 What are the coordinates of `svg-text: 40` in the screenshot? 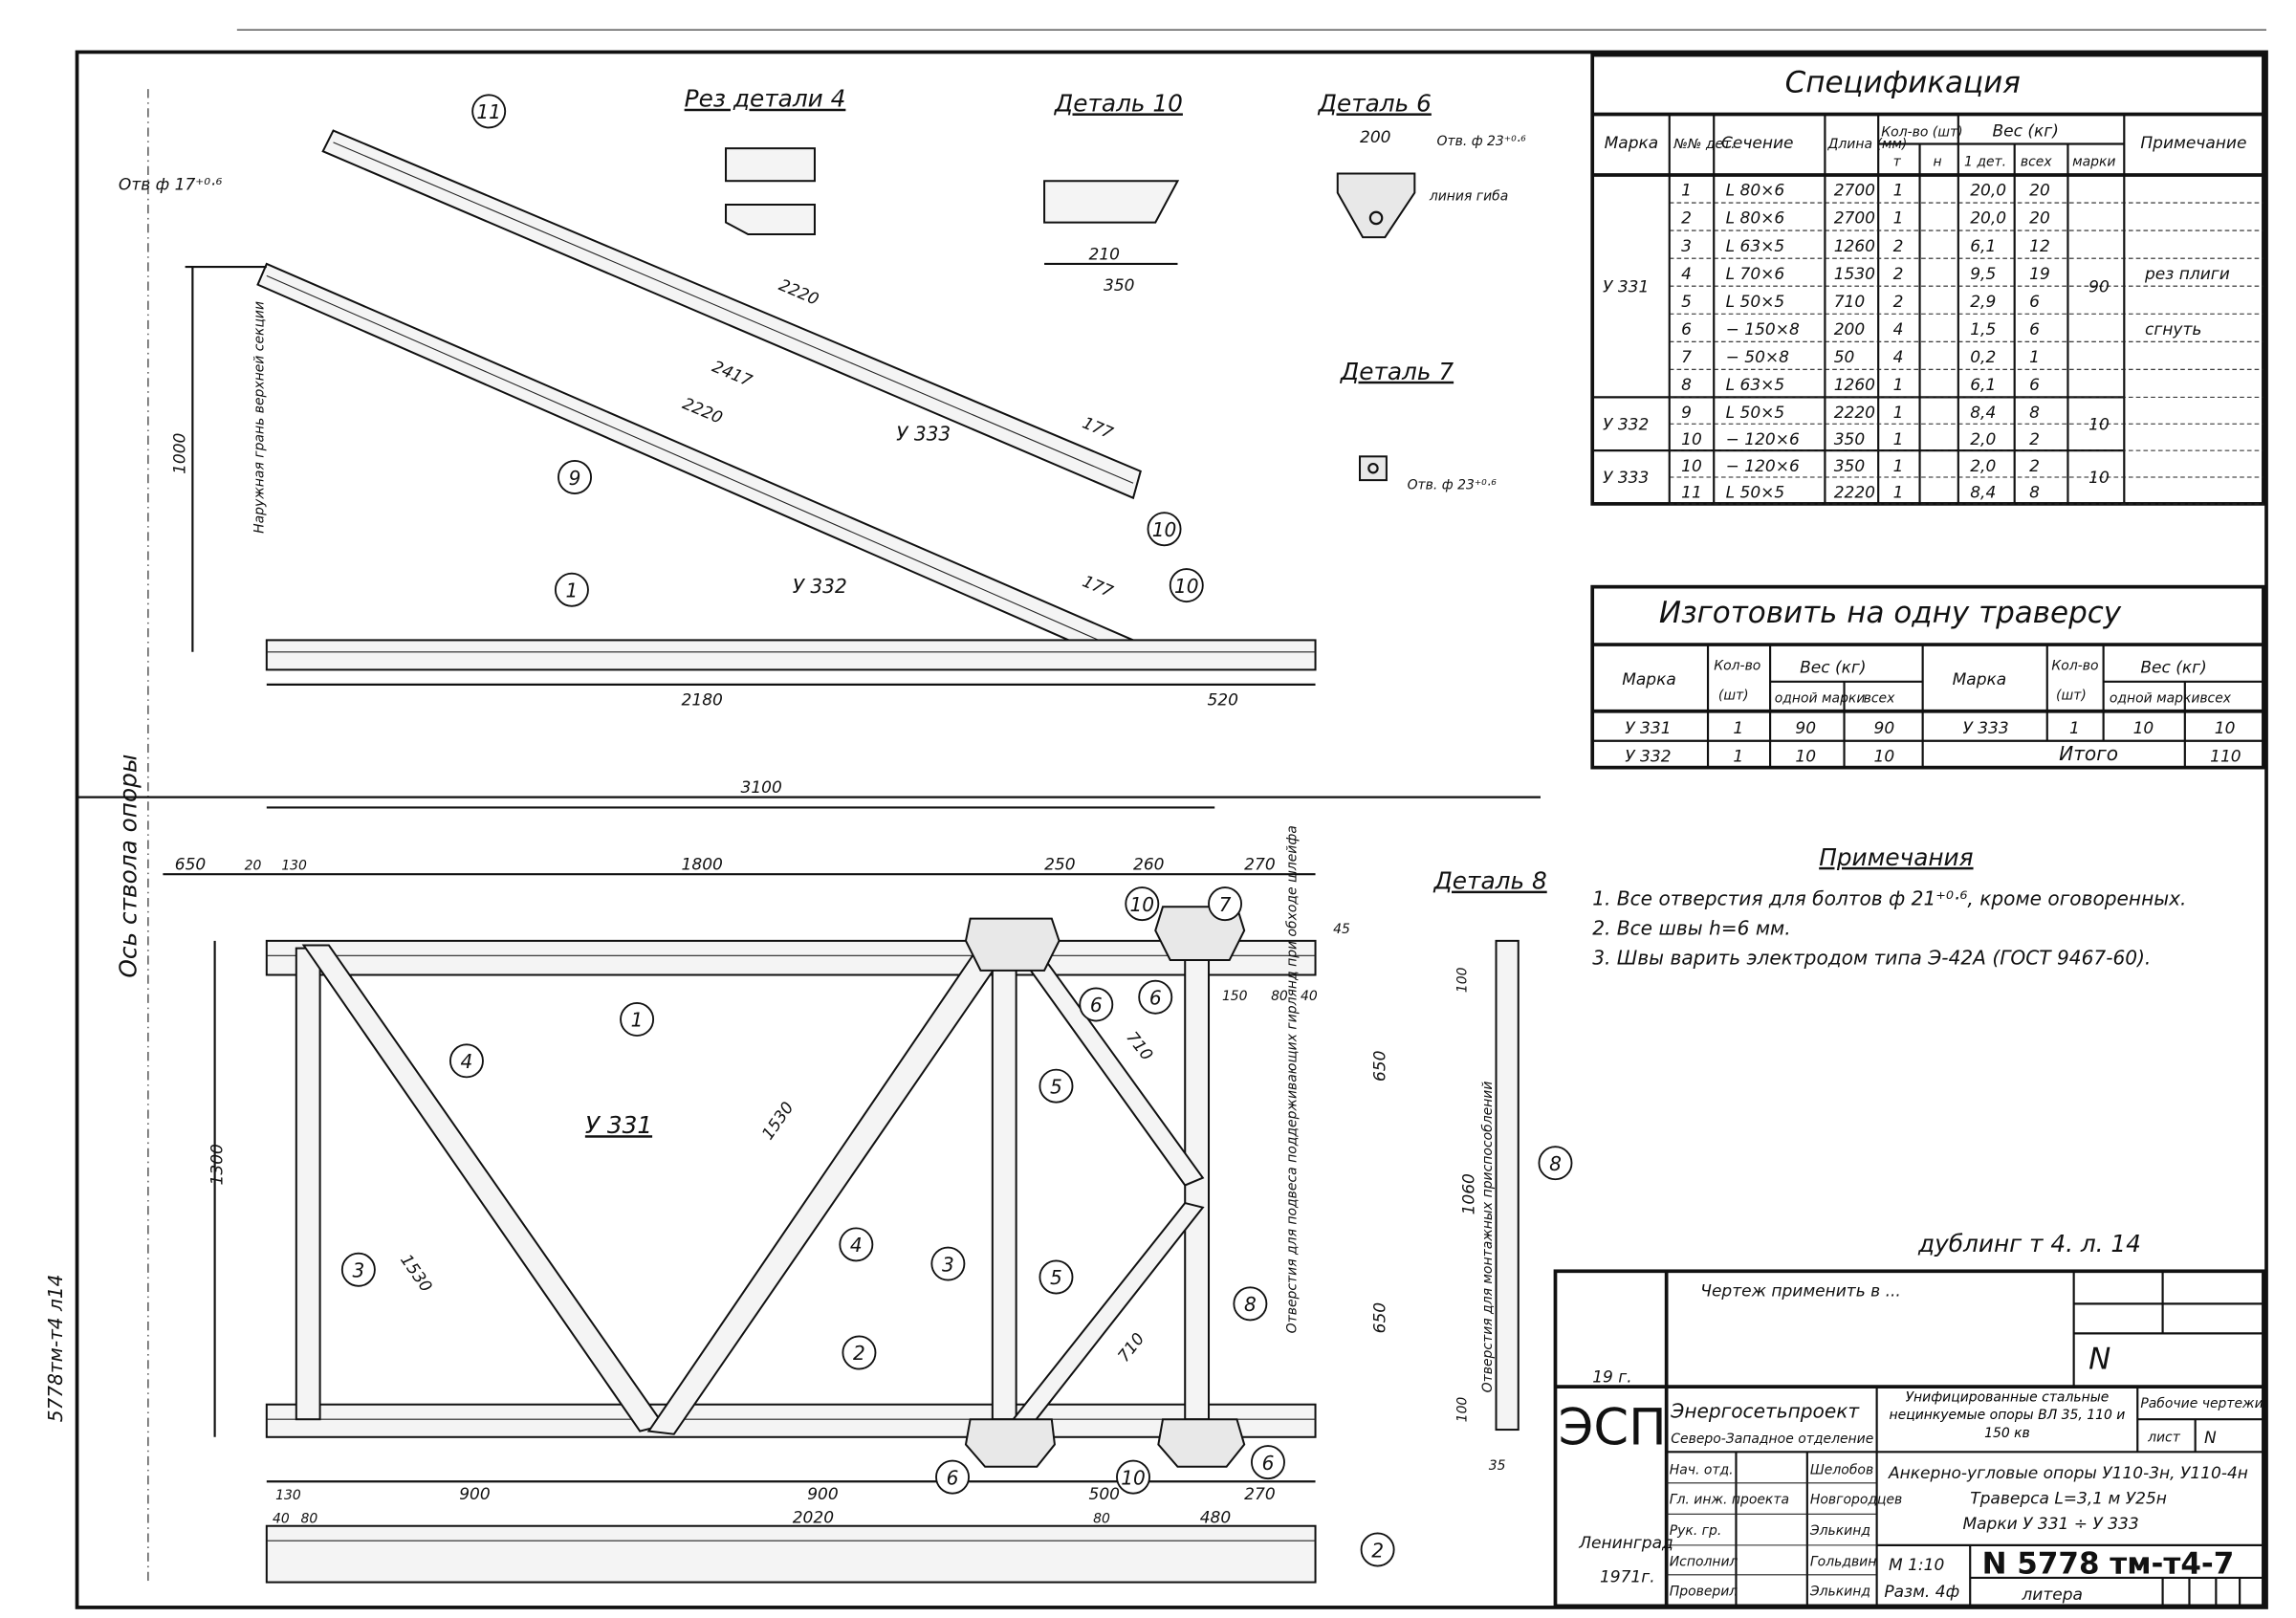 It's located at (281, 1519).